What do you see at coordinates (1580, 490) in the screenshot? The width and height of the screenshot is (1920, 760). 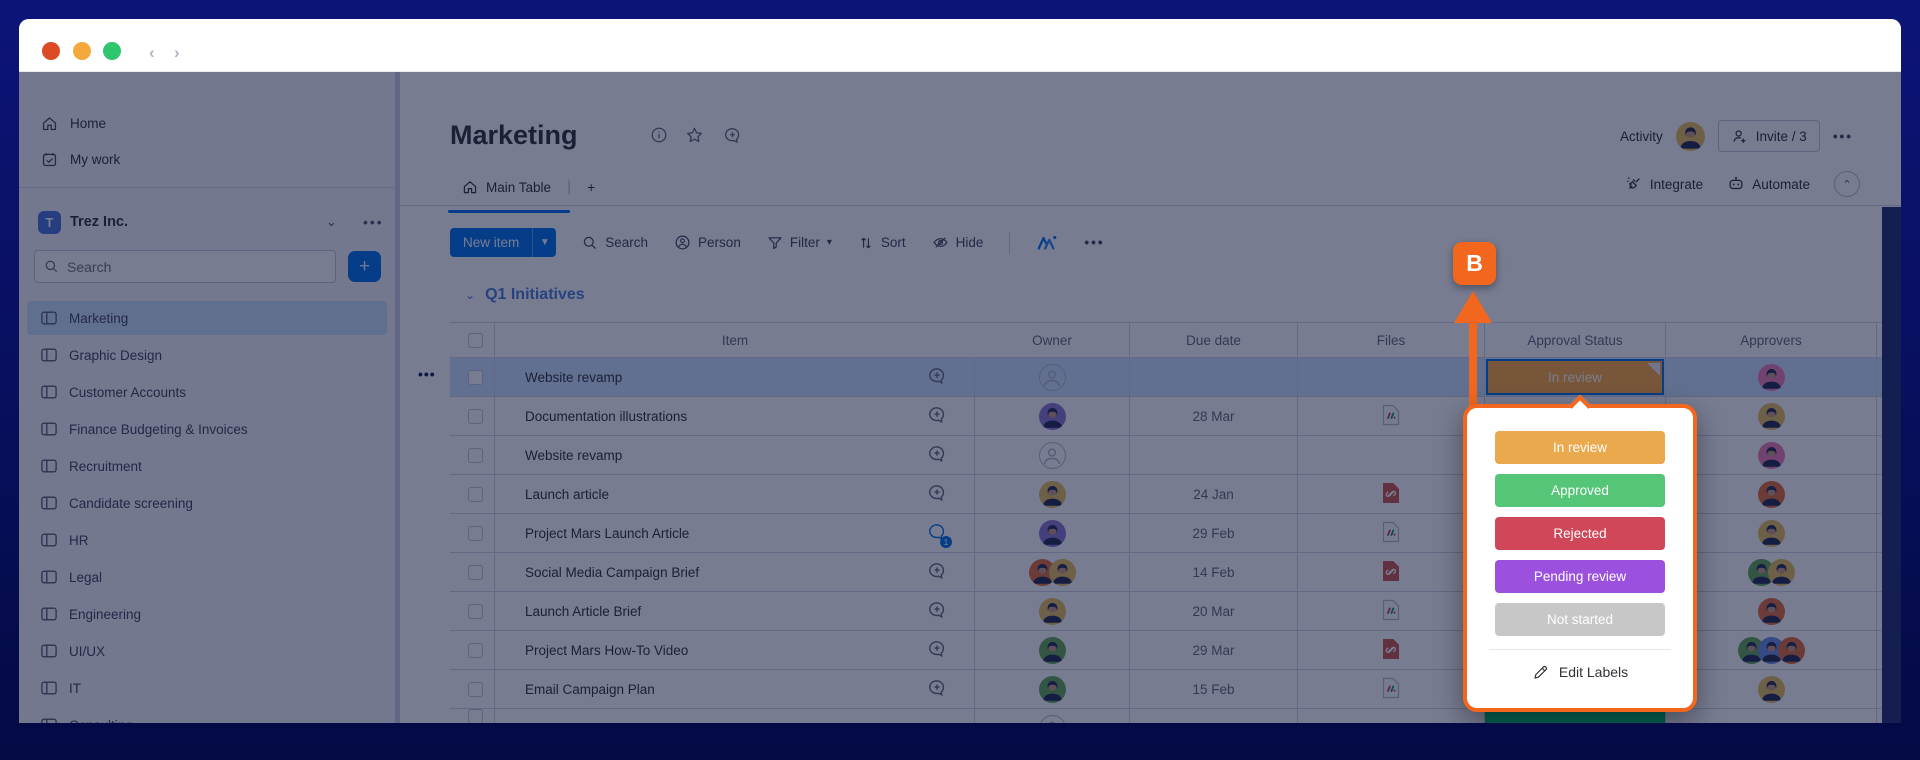 I see `status-option-approved: Approved` at bounding box center [1580, 490].